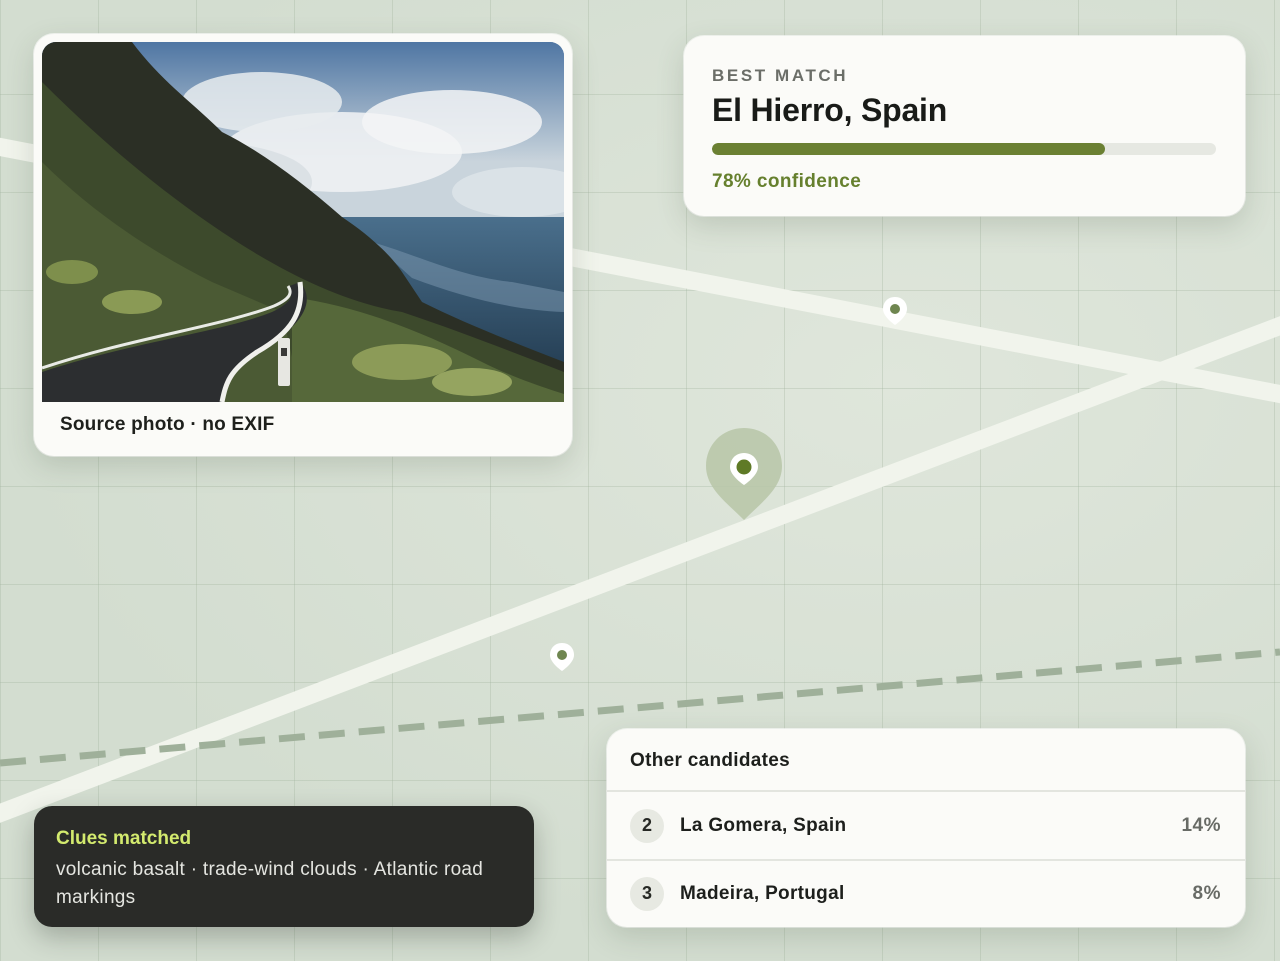 The width and height of the screenshot is (1280, 961). What do you see at coordinates (647, 825) in the screenshot?
I see `candidate-rank-badge: 2` at bounding box center [647, 825].